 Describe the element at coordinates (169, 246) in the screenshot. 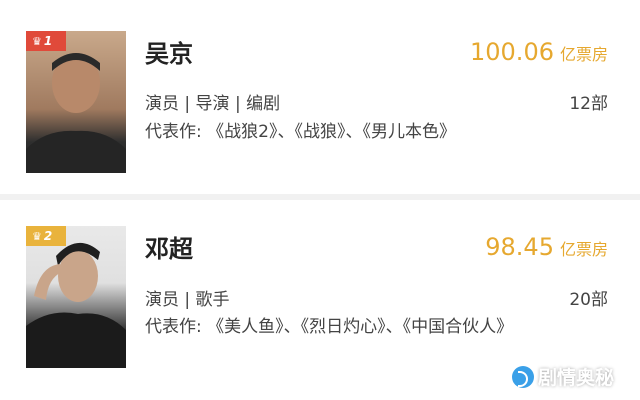

I see `star-name: 邓超` at that location.